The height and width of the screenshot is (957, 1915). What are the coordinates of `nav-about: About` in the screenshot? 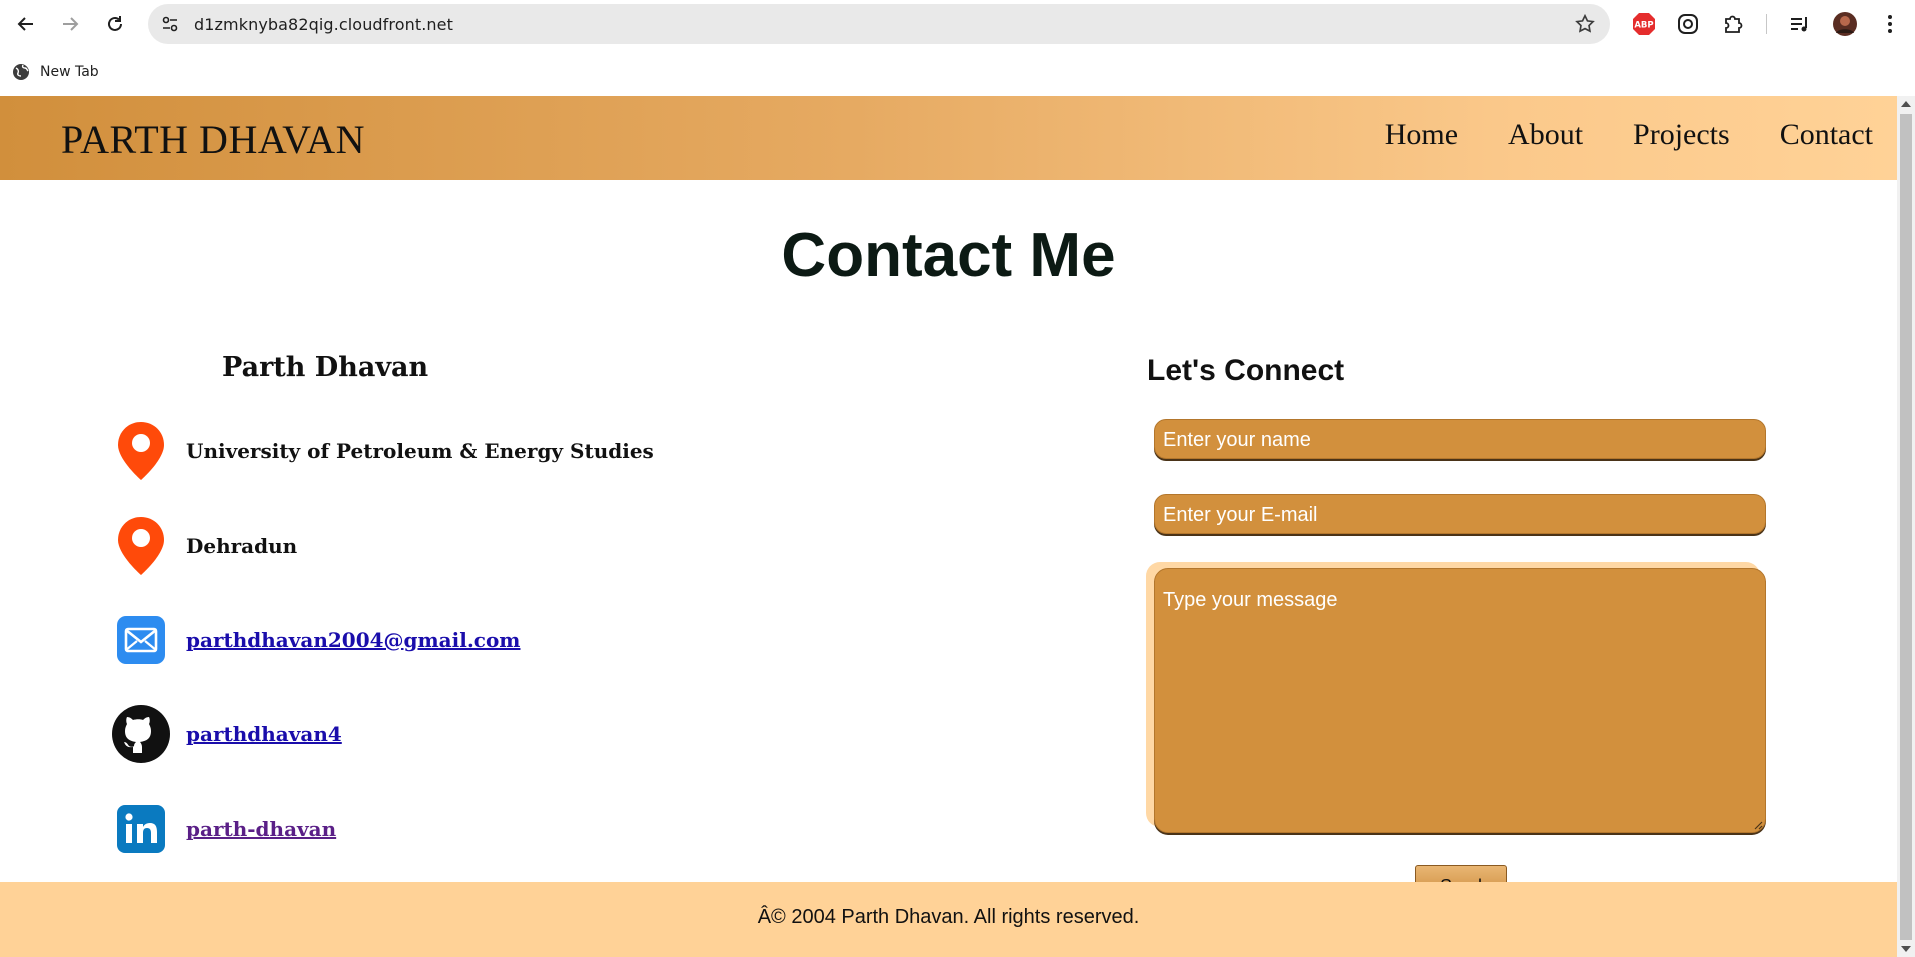 It's located at (1545, 135).